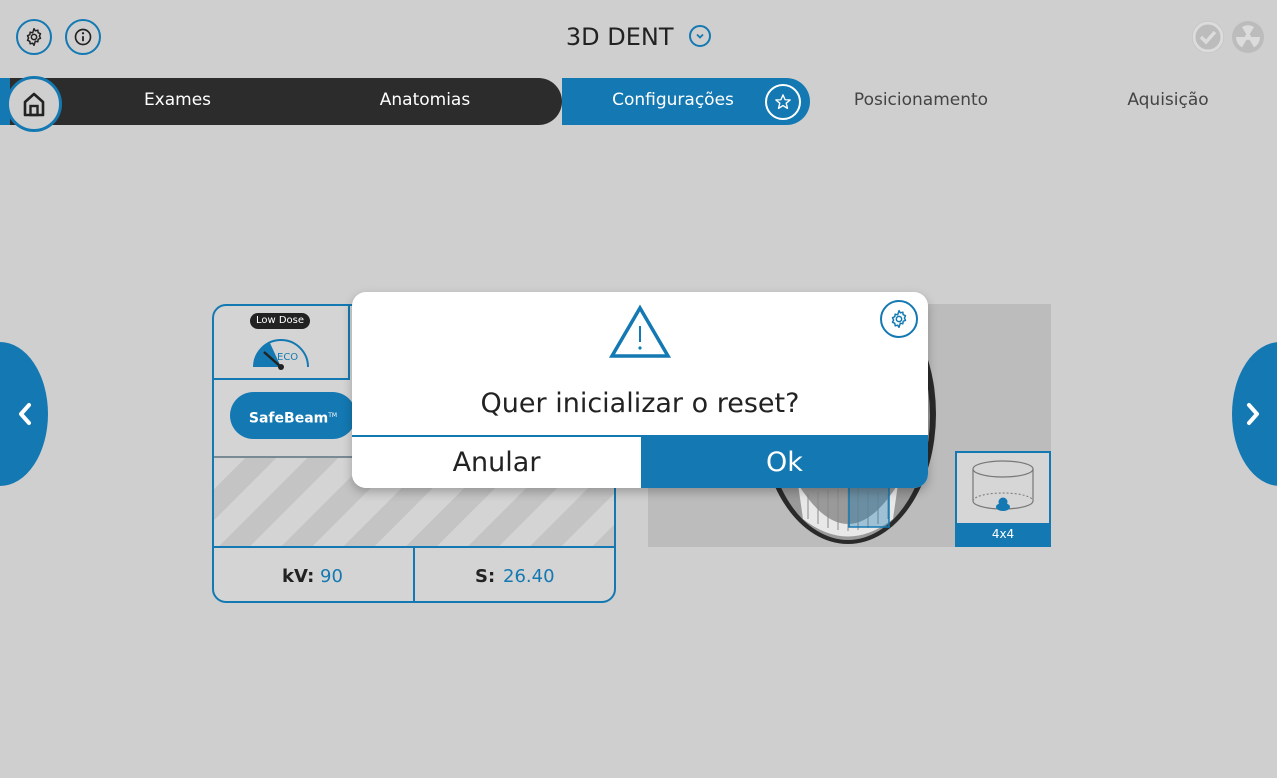  I want to click on radiation-status-icon, so click(1248, 37).